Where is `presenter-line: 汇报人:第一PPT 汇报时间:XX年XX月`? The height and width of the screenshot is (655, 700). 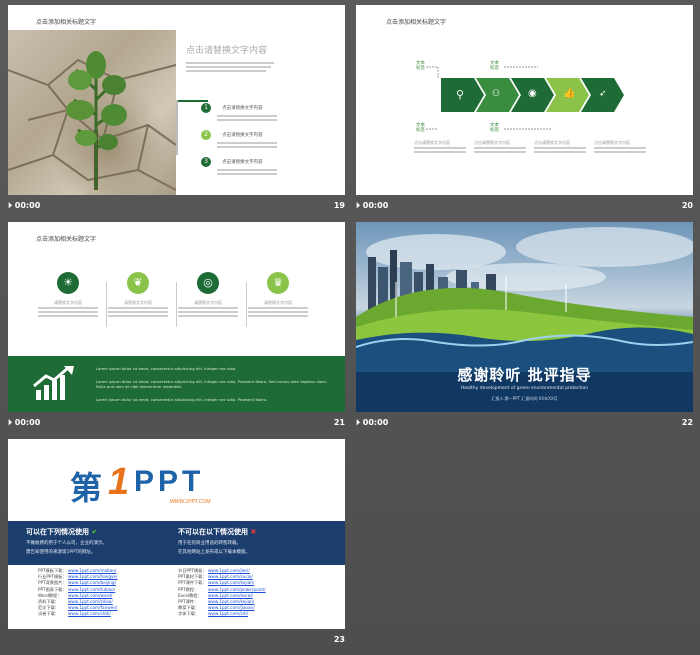
presenter-line: 汇报人:第一PPT 汇报时间:XX年XX月 is located at coordinates (524, 398).